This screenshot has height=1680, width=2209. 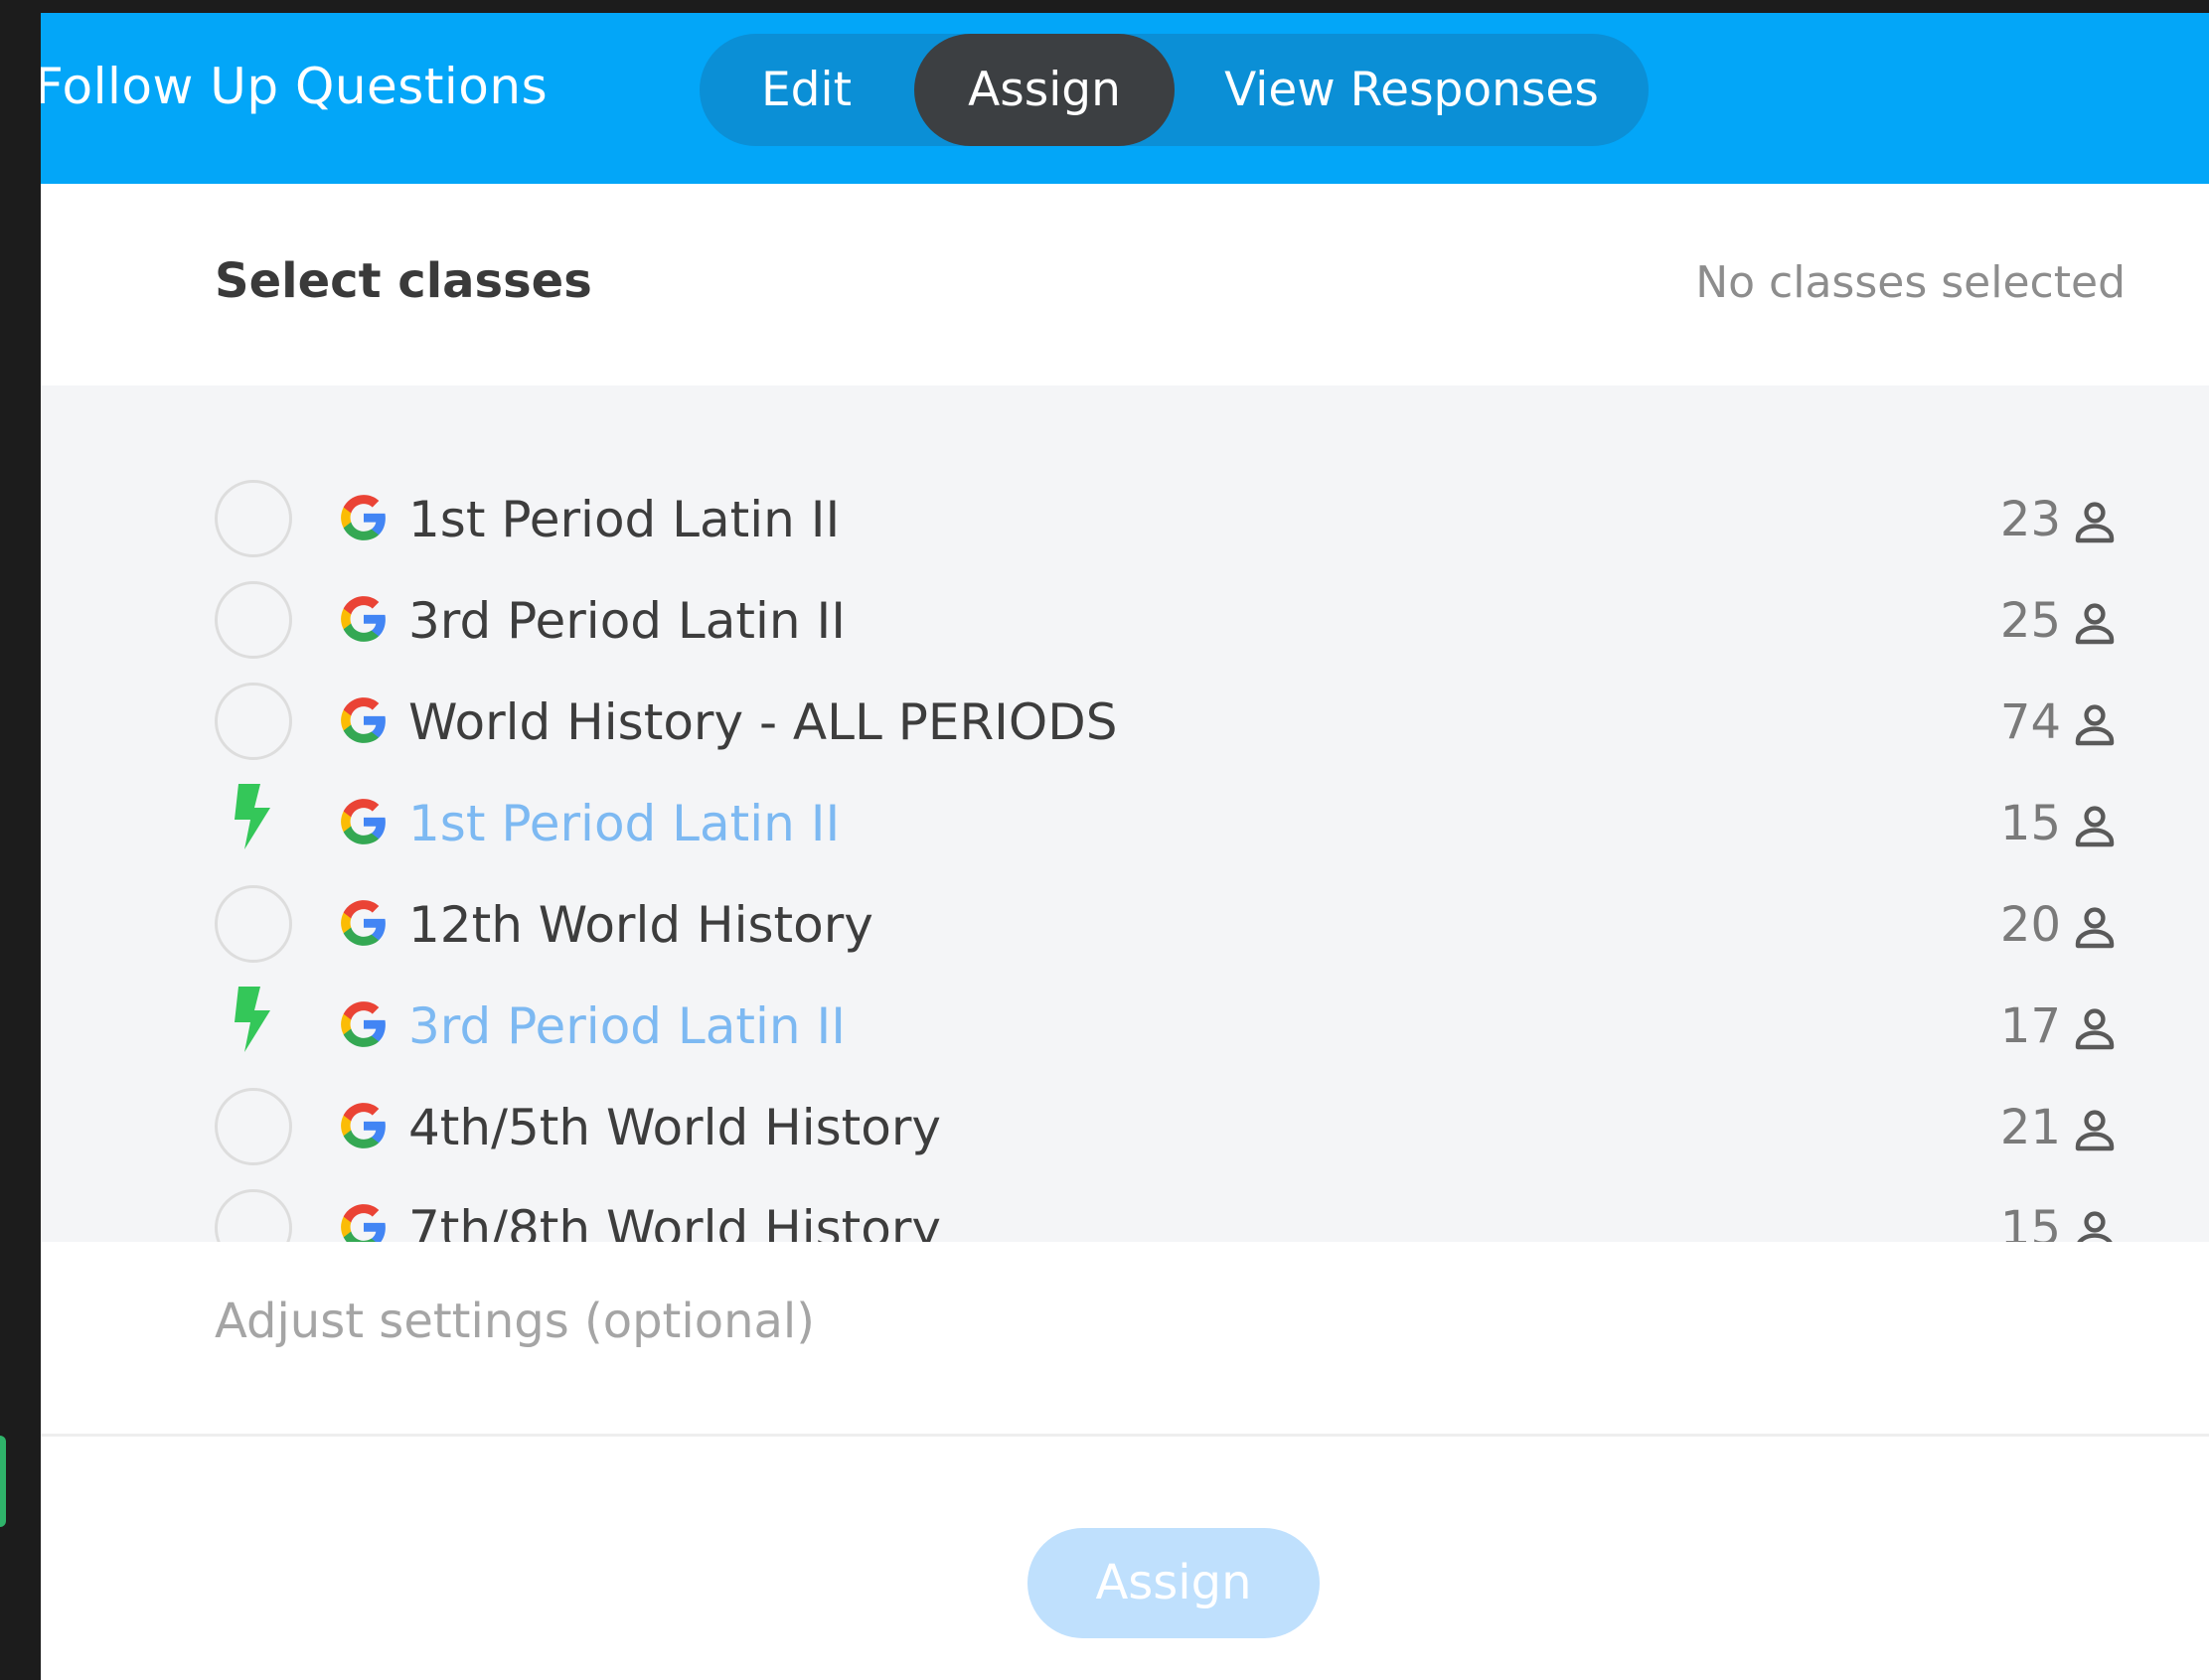 I want to click on class-row-5: 12th World History 20, so click(x=1125, y=914).